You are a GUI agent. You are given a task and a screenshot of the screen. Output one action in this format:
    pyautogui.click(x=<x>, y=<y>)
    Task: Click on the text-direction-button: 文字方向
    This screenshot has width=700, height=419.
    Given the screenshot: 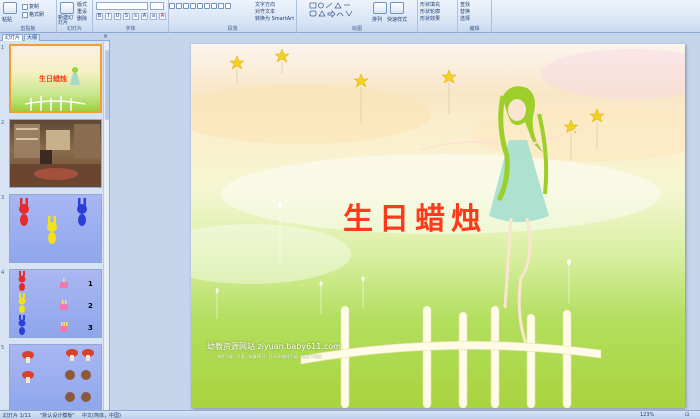 What is the action you would take?
    pyautogui.click(x=265, y=4)
    